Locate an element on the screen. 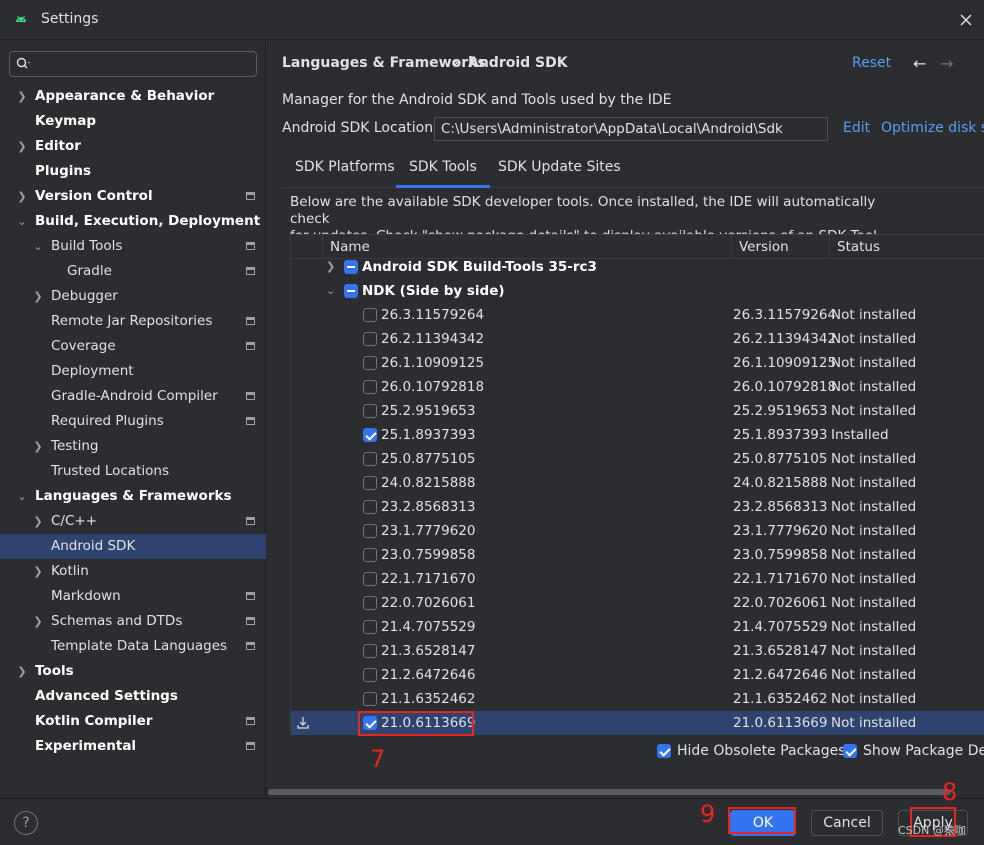 This screenshot has height=845, width=984. sidebar-item-appearance-behavior: ❯ Appearance & Behavior is located at coordinates (133, 96).